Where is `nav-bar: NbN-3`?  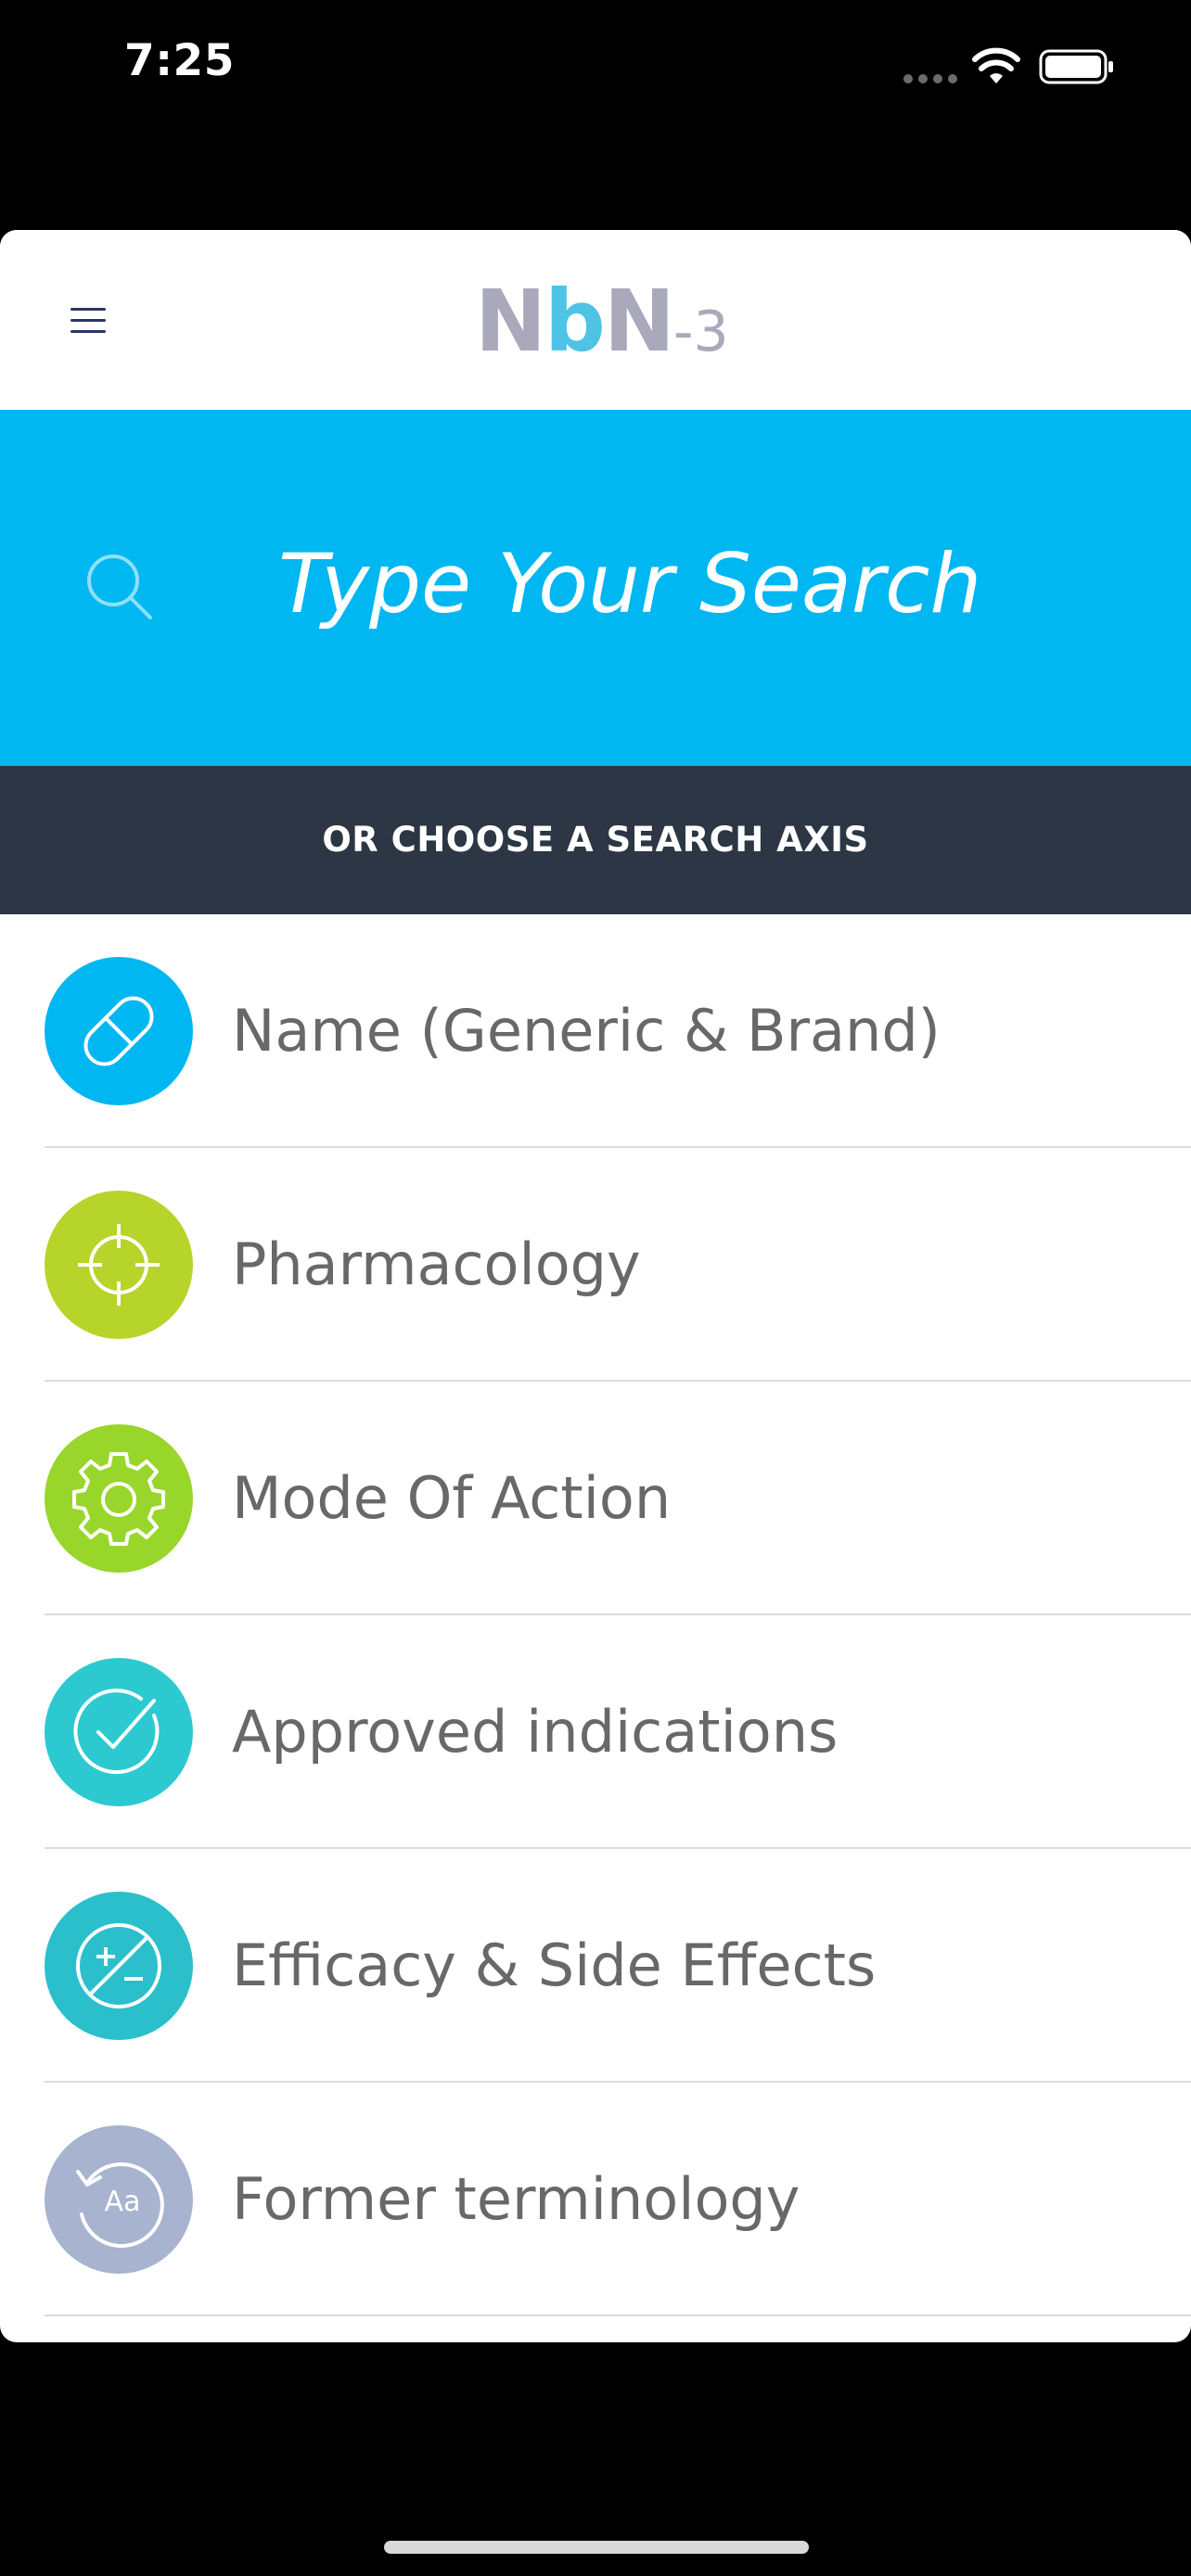 nav-bar: NbN-3 is located at coordinates (595, 320).